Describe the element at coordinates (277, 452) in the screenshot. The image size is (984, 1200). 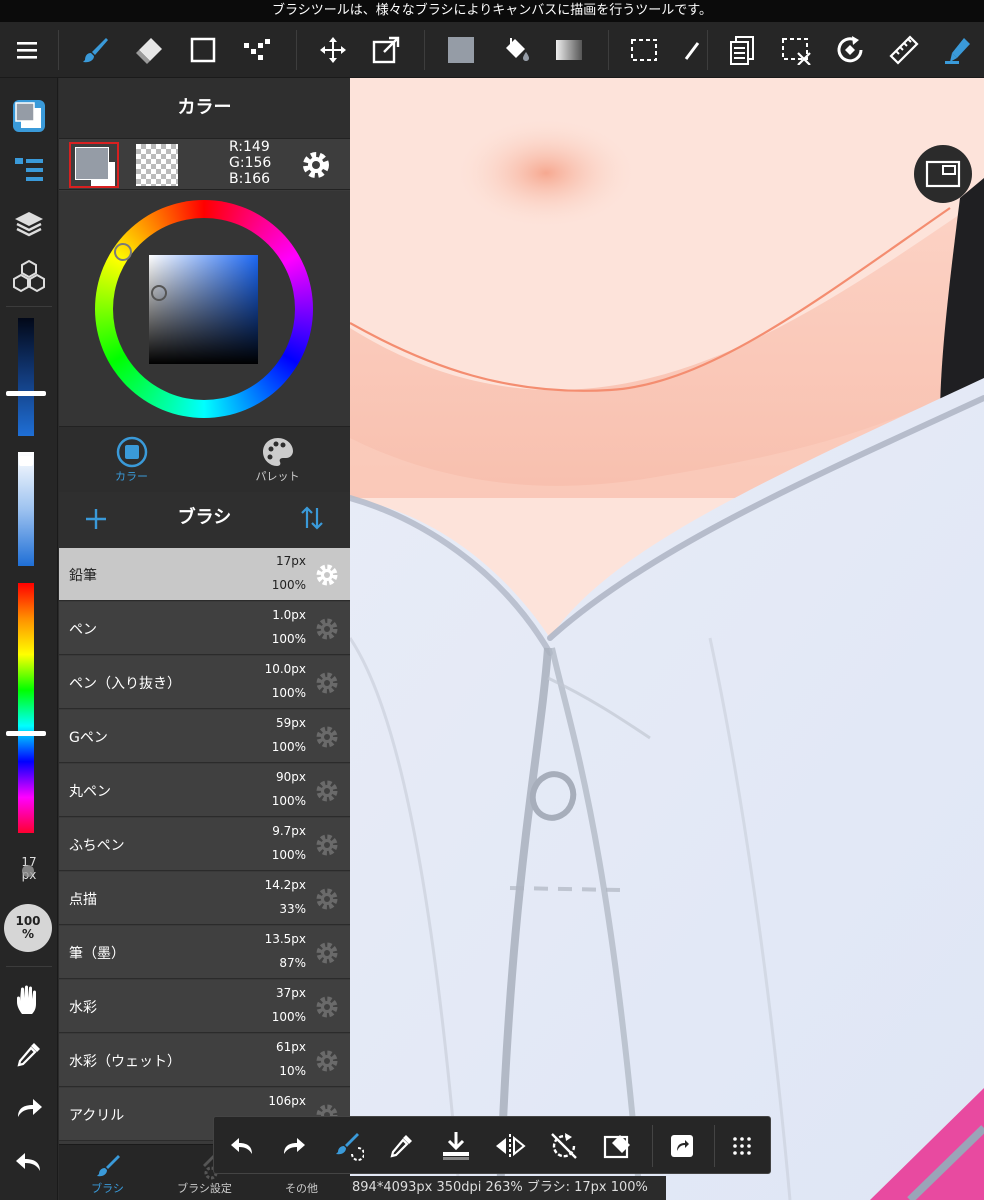
I see `palette-icon` at that location.